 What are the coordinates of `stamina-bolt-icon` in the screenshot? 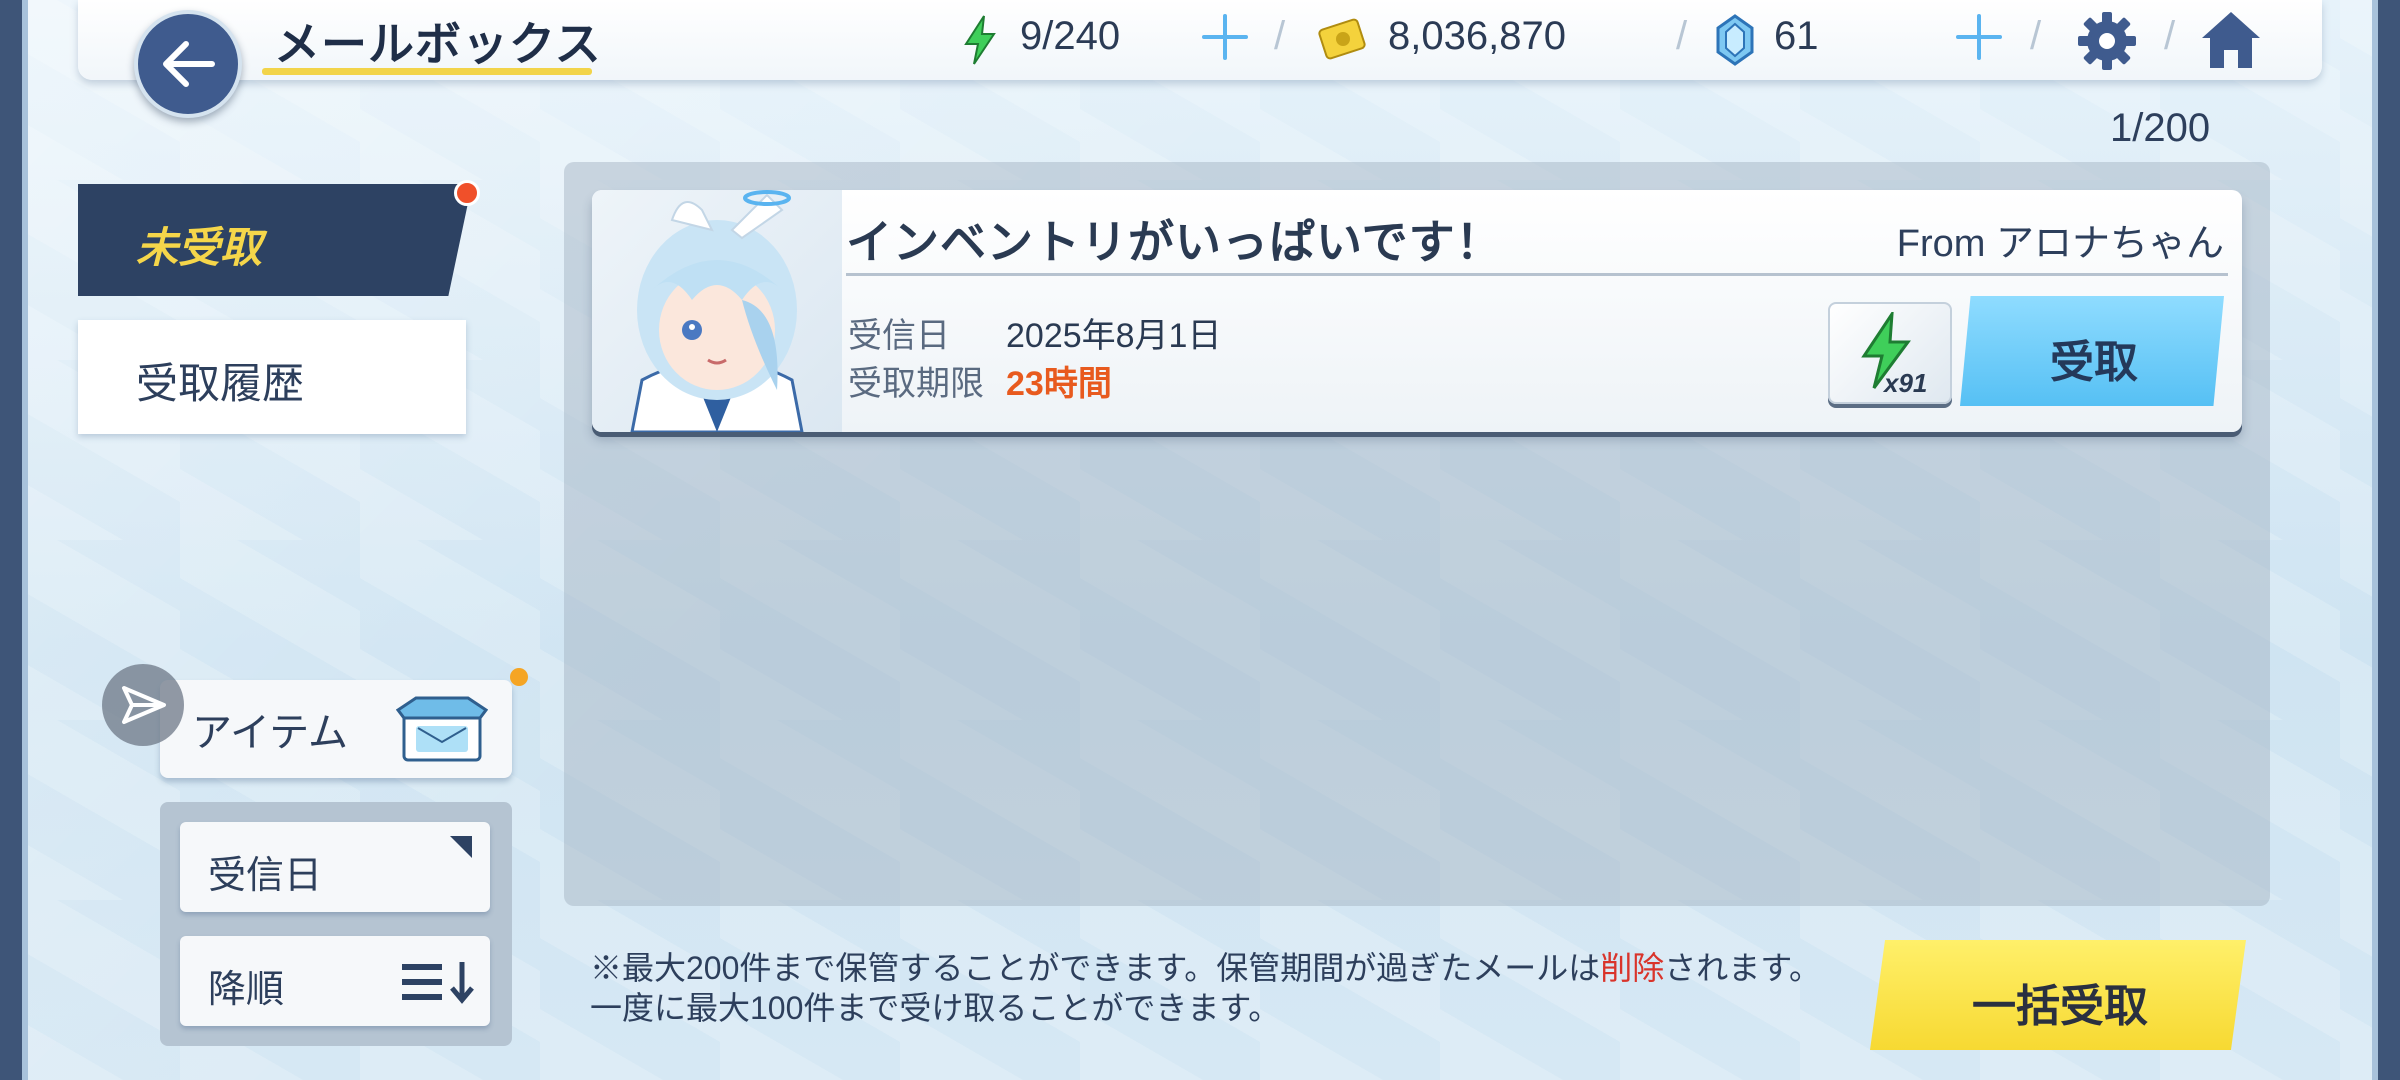 It's located at (980, 40).